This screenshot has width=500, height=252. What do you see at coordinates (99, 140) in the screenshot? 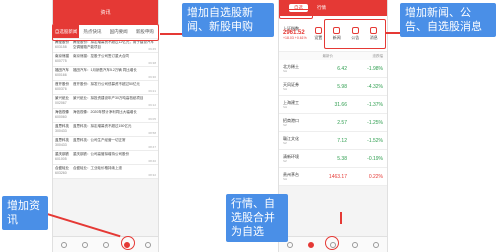
I see `news-headline-text: 蓝思科技：公司生产经营一切正常` at bounding box center [99, 140].